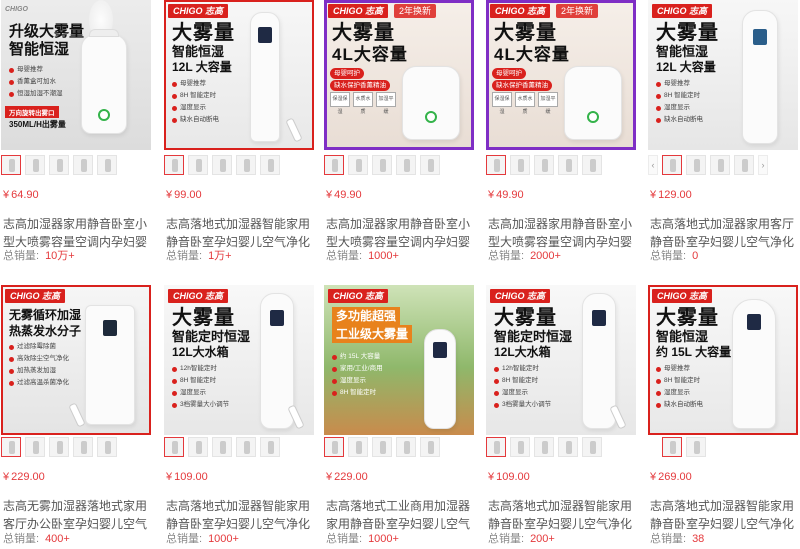 This screenshot has height=549, width=800. What do you see at coordinates (77, 515) in the screenshot?
I see `product-title: 志高无雾加湿器落地式家用客厅办公卧室孕妇婴儿空气净化器` at bounding box center [77, 515].